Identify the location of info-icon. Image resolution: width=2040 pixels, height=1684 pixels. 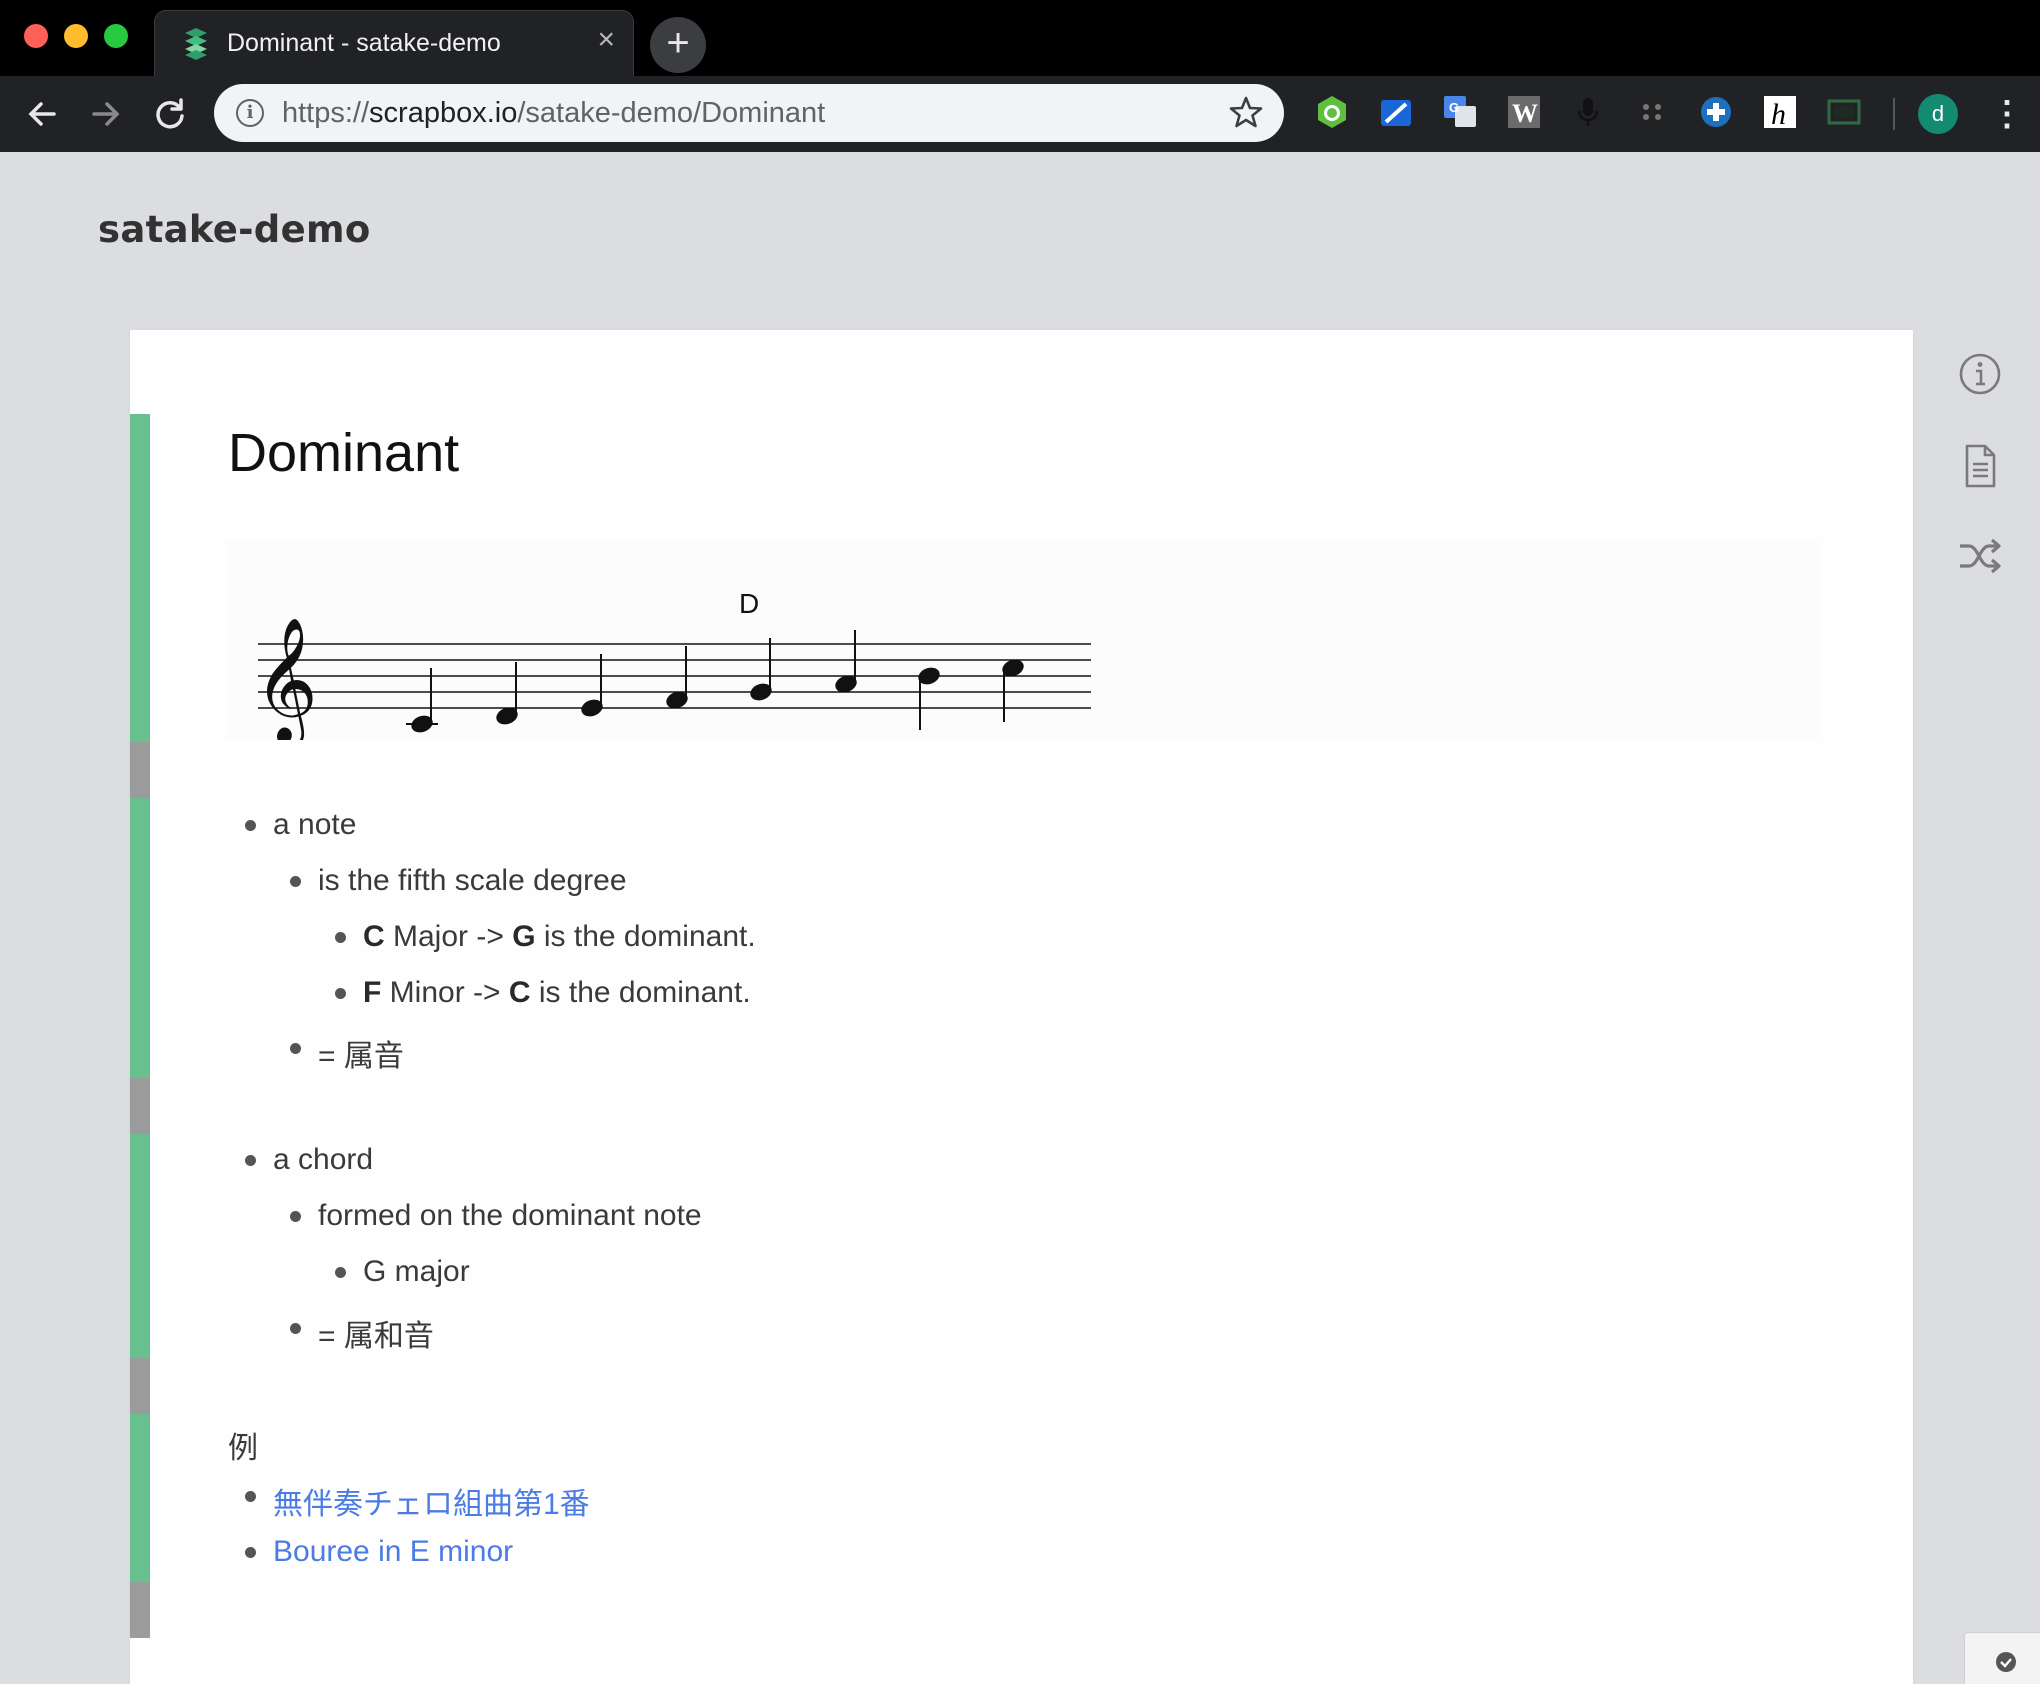
(1980, 374).